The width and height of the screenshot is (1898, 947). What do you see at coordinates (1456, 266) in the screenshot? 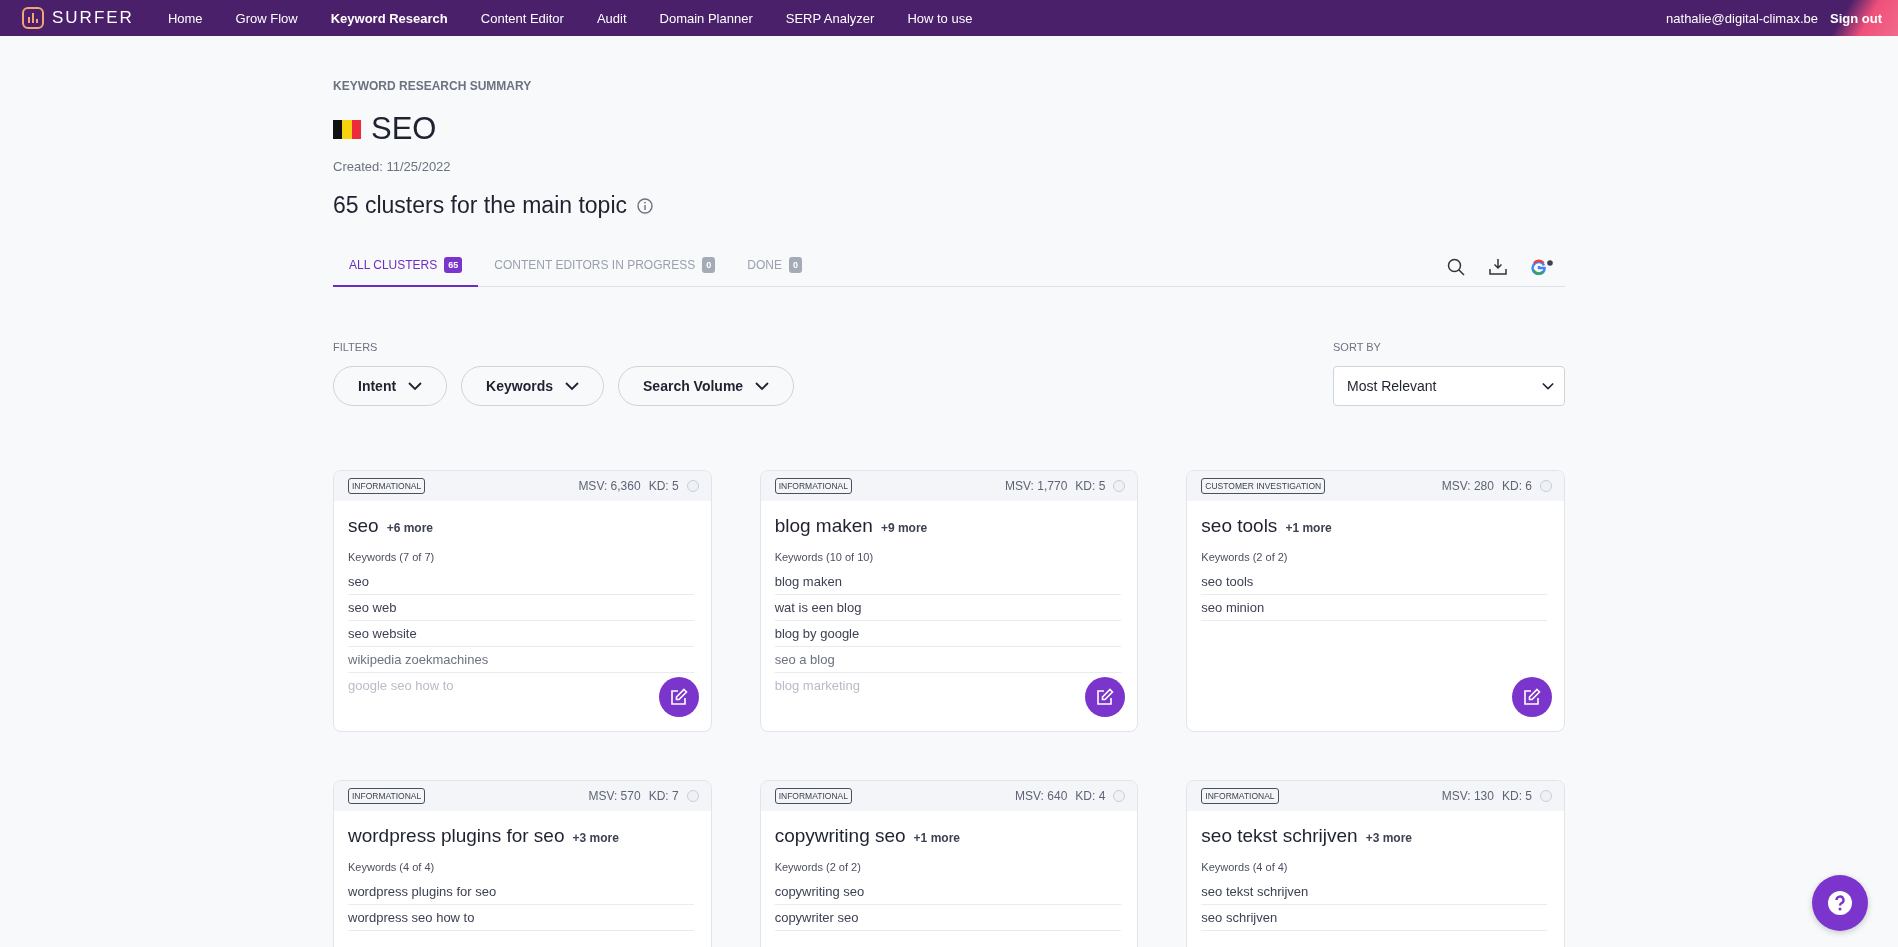
I see `search-icon` at bounding box center [1456, 266].